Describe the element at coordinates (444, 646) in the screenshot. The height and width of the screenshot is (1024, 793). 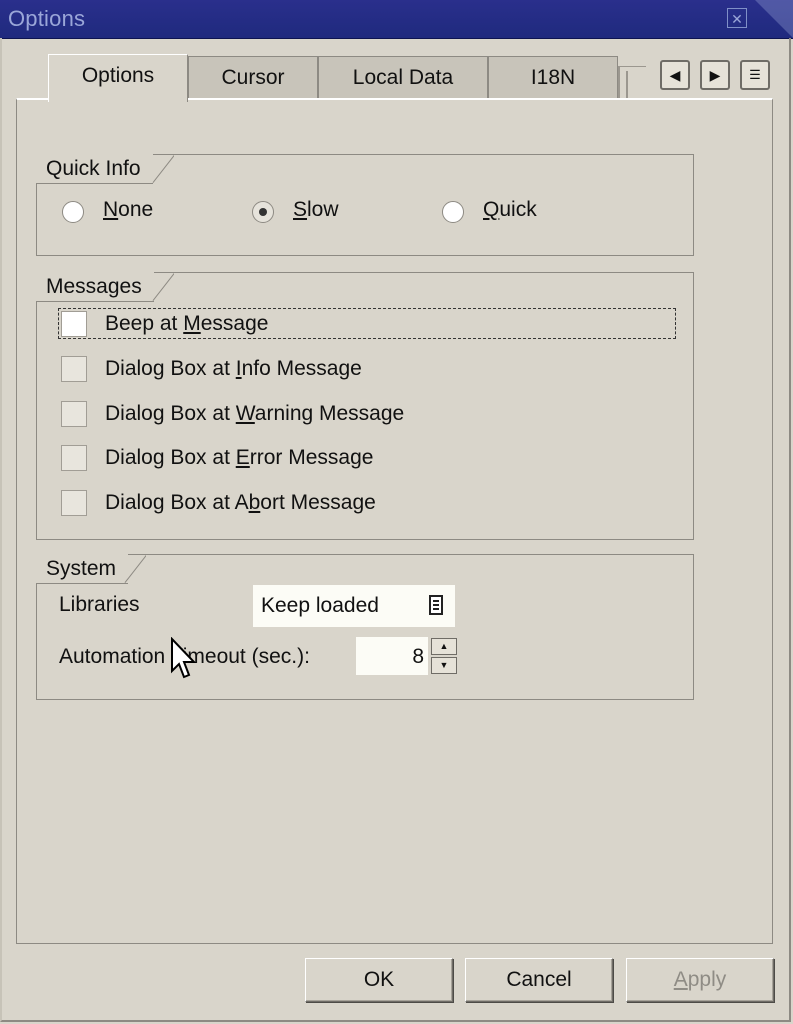
I see `spin-up-icon: ▲` at that location.